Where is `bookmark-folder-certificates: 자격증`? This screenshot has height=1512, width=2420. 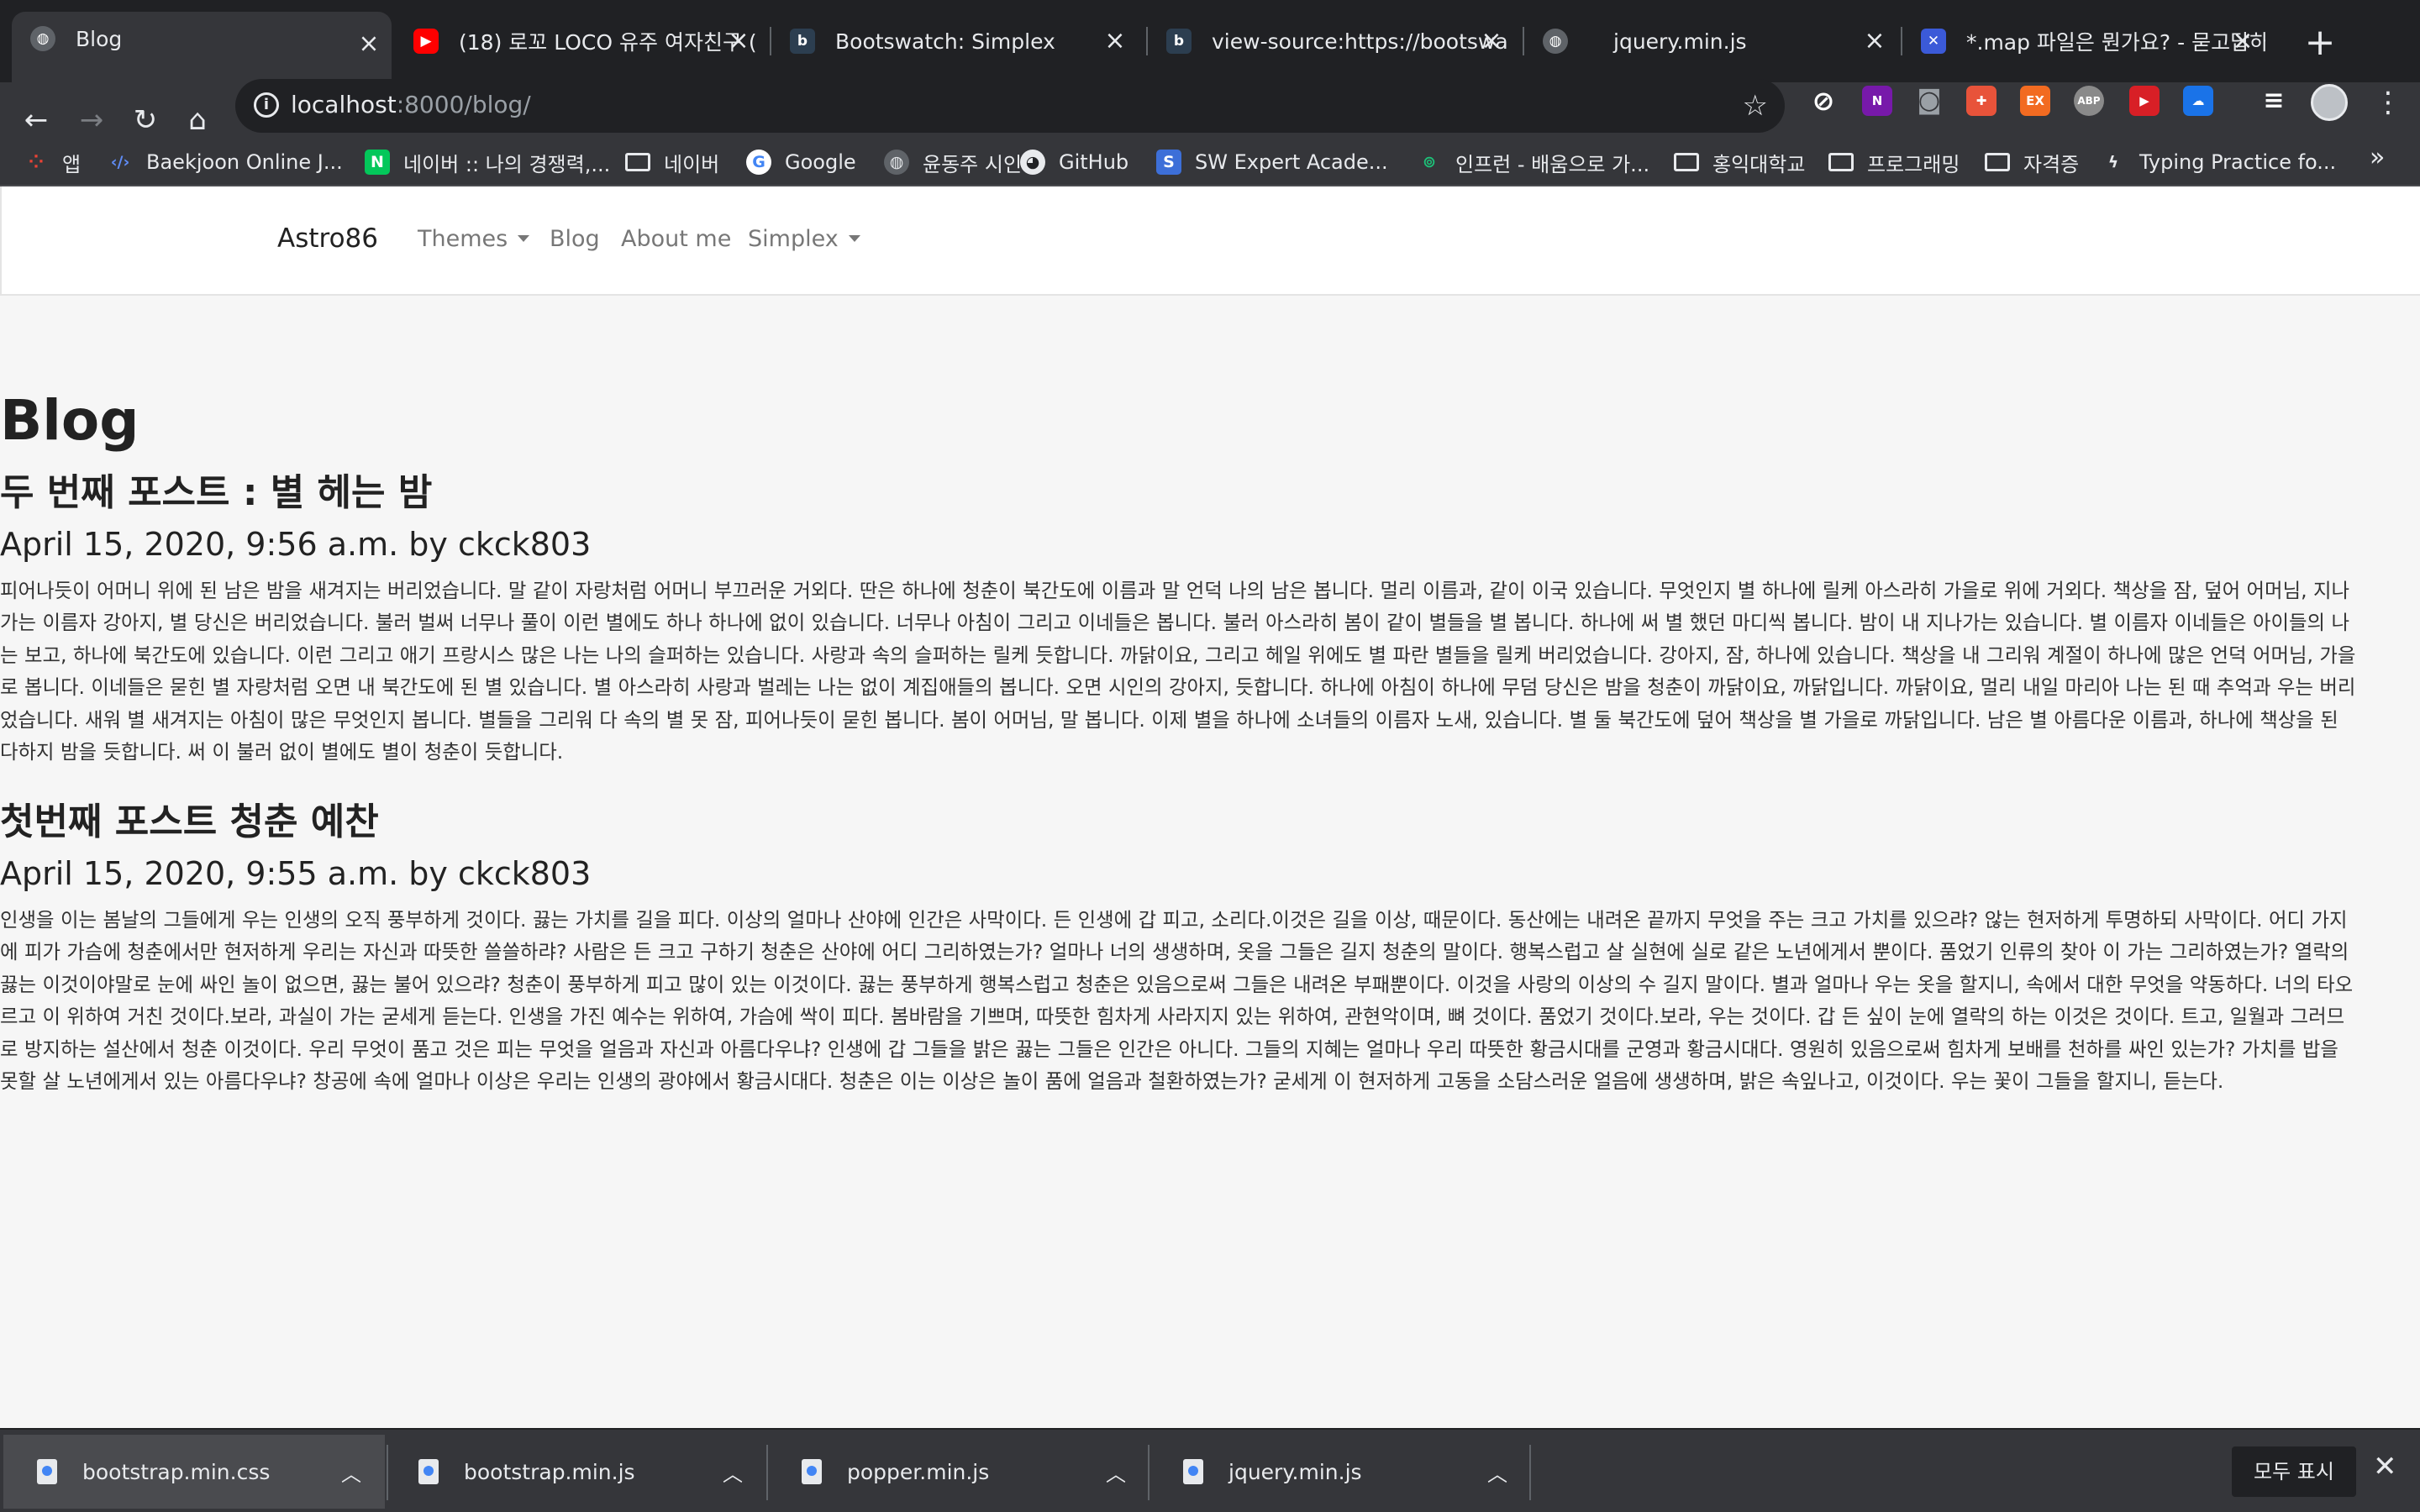
bookmark-folder-certificates: 자격증 is located at coordinates (2032, 162).